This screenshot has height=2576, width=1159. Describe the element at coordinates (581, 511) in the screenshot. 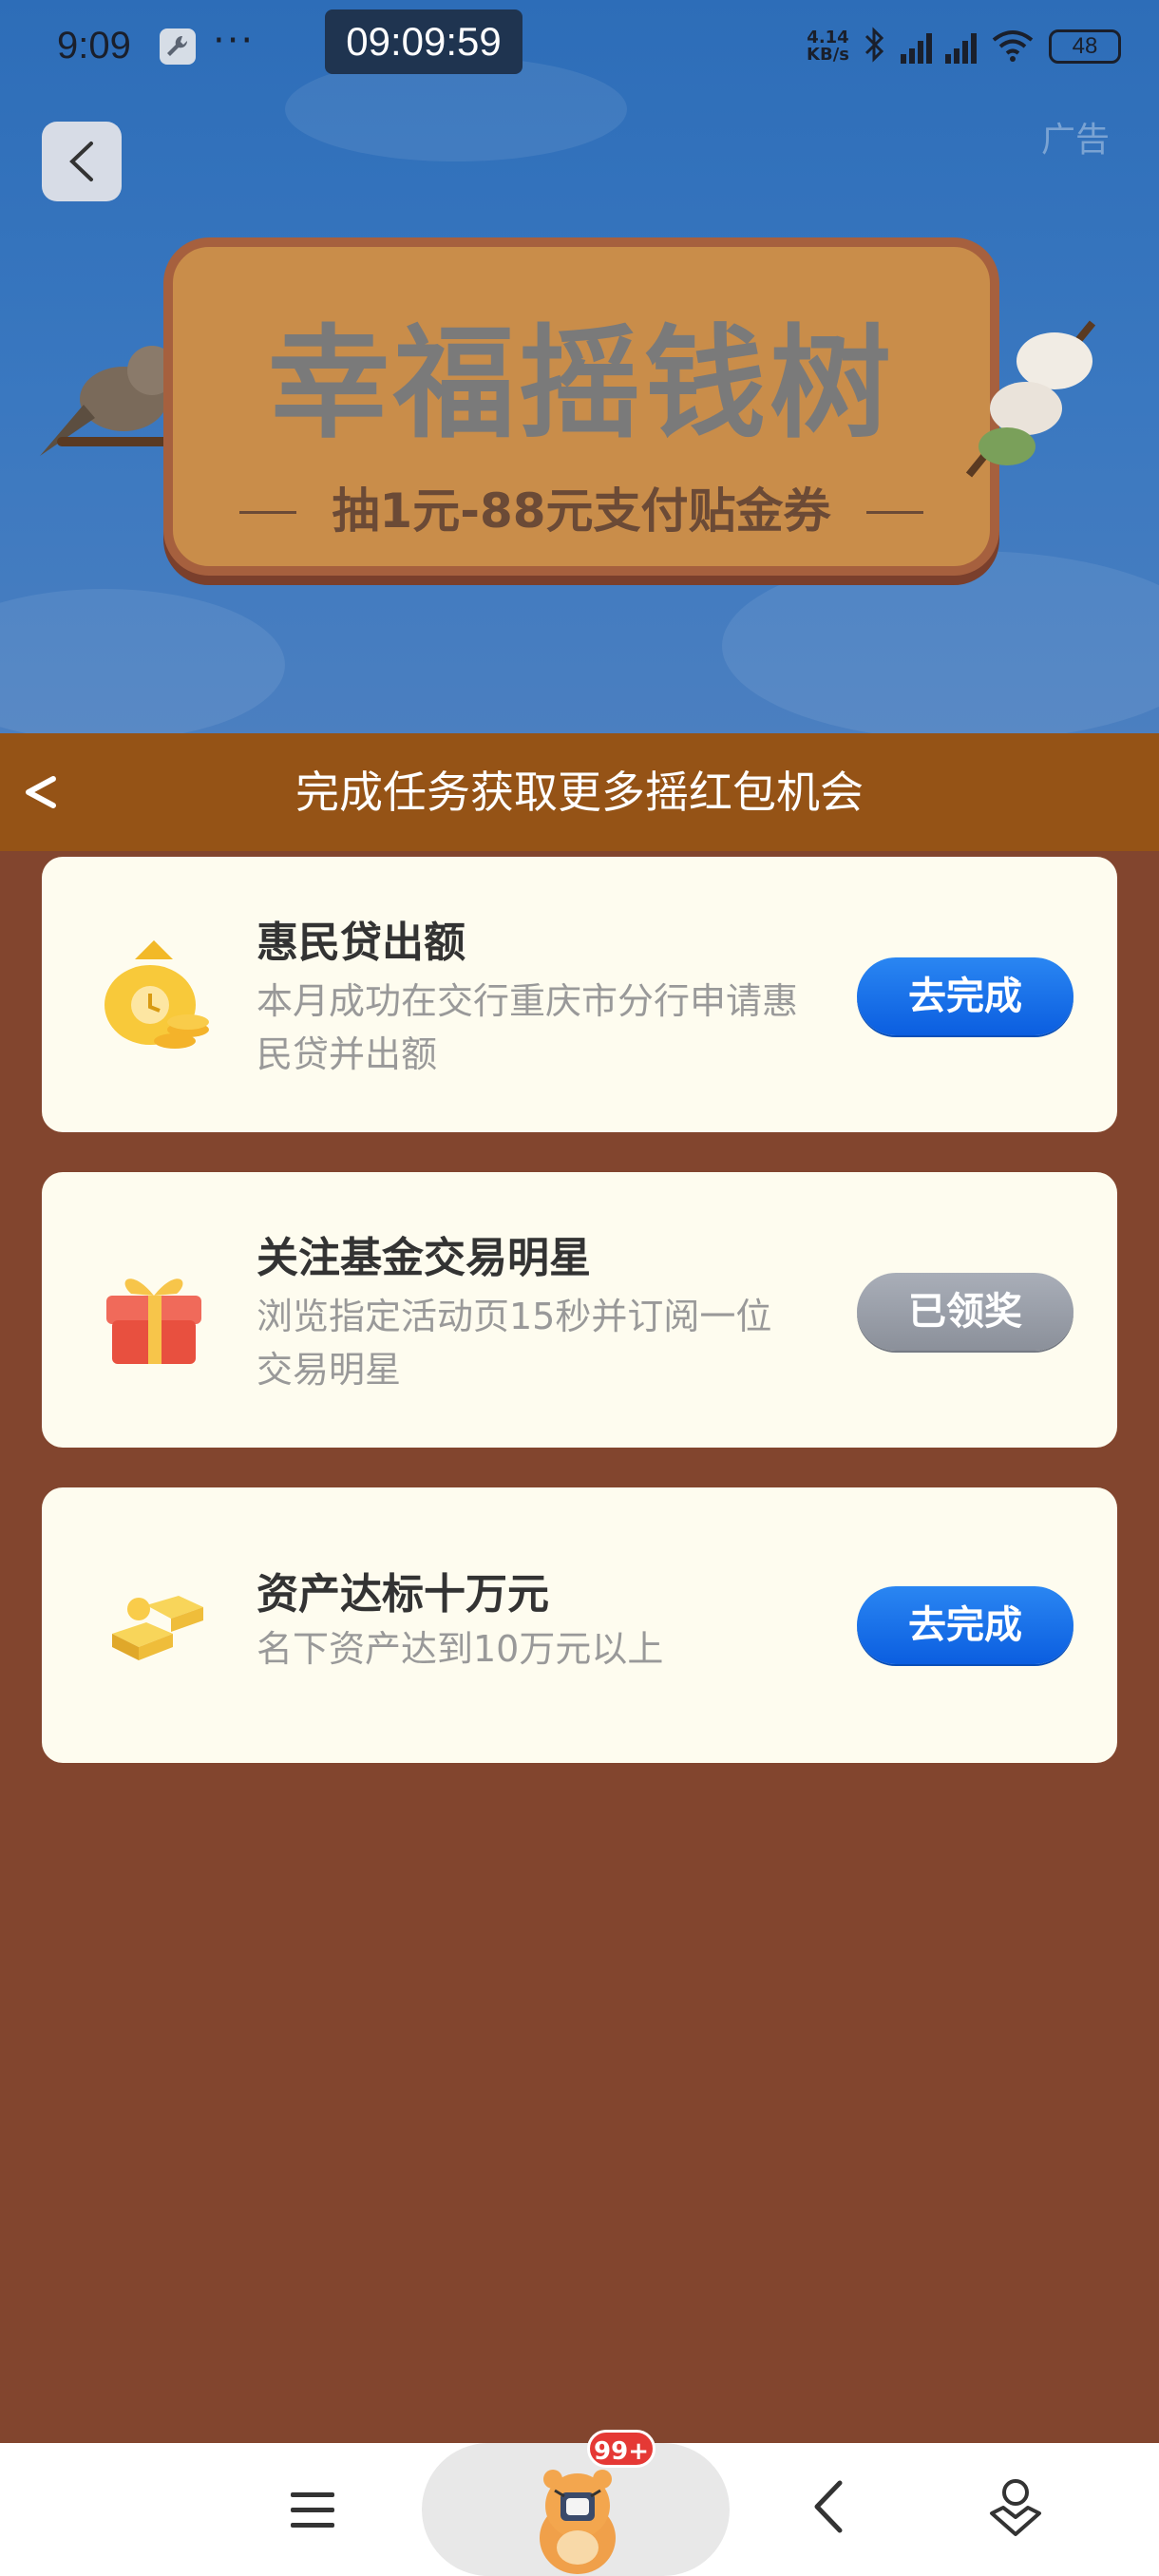

I see `banner-subtitle: 抽1元-88元支付贴金券` at that location.